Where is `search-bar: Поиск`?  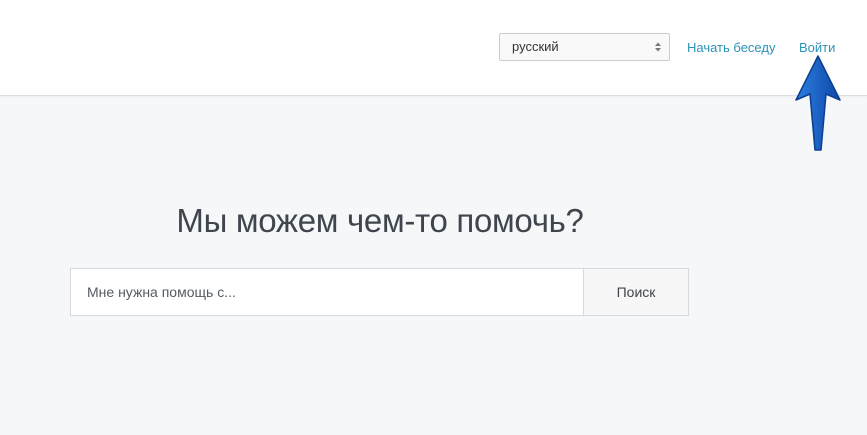
search-bar: Поиск is located at coordinates (379, 292).